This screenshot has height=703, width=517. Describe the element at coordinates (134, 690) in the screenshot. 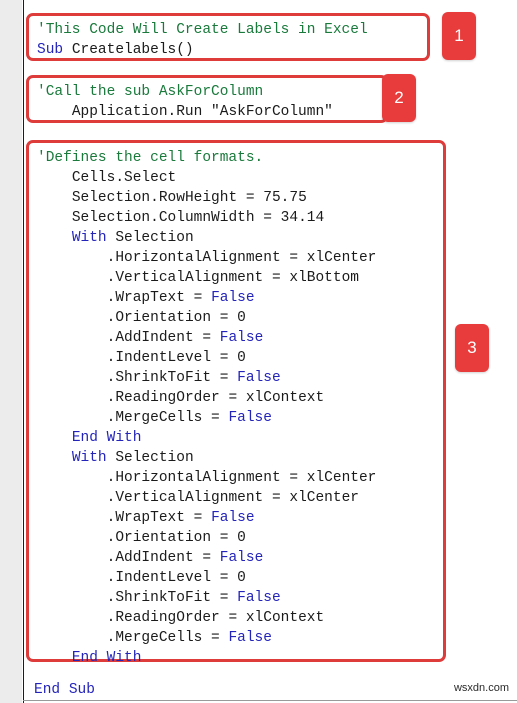

I see `code-block-4: End Sub` at that location.